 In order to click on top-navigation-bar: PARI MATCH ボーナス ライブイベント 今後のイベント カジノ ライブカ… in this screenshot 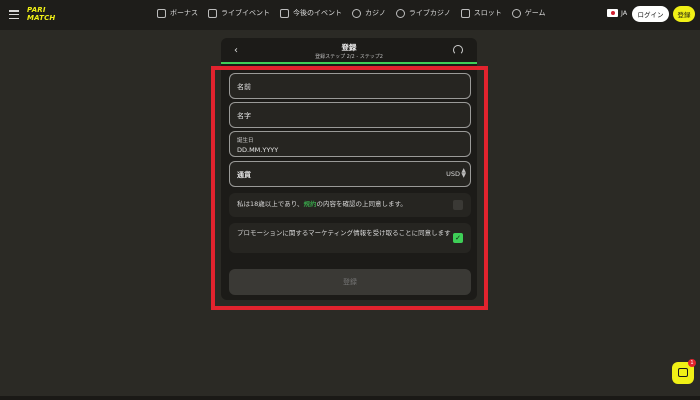, I will do `click(350, 15)`.